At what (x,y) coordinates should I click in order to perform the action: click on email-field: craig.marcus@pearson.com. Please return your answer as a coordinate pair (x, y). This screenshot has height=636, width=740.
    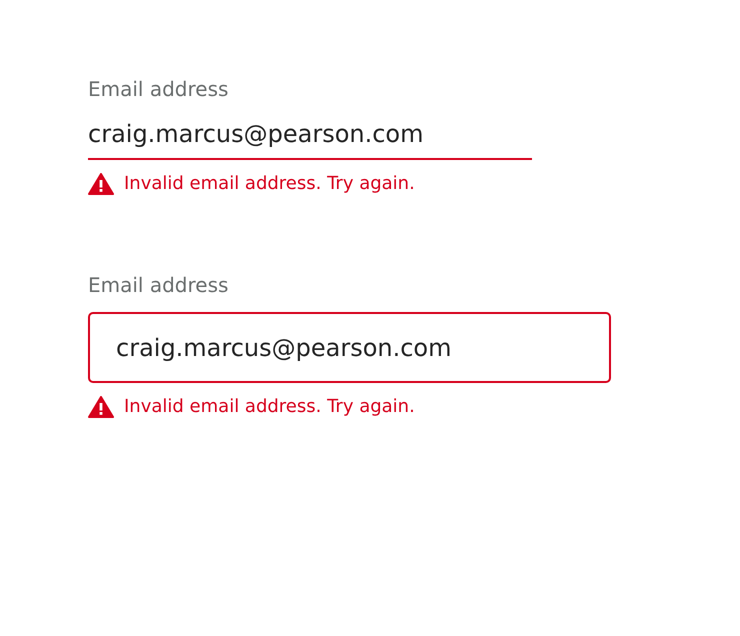
    Looking at the image, I should click on (349, 347).